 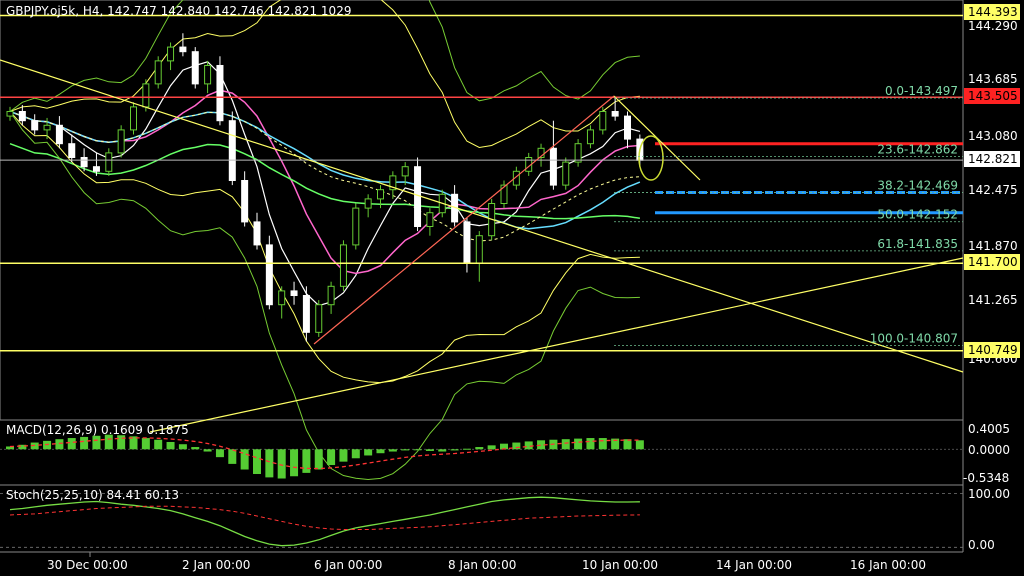 What do you see at coordinates (993, 350) in the screenshot?
I see `svg-text: 140.749` at bounding box center [993, 350].